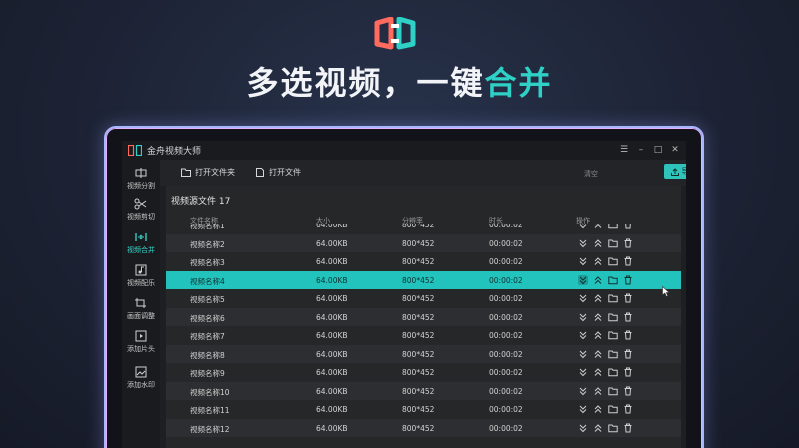  I want to click on sidebar-item-label: 视频剪切, so click(141, 217).